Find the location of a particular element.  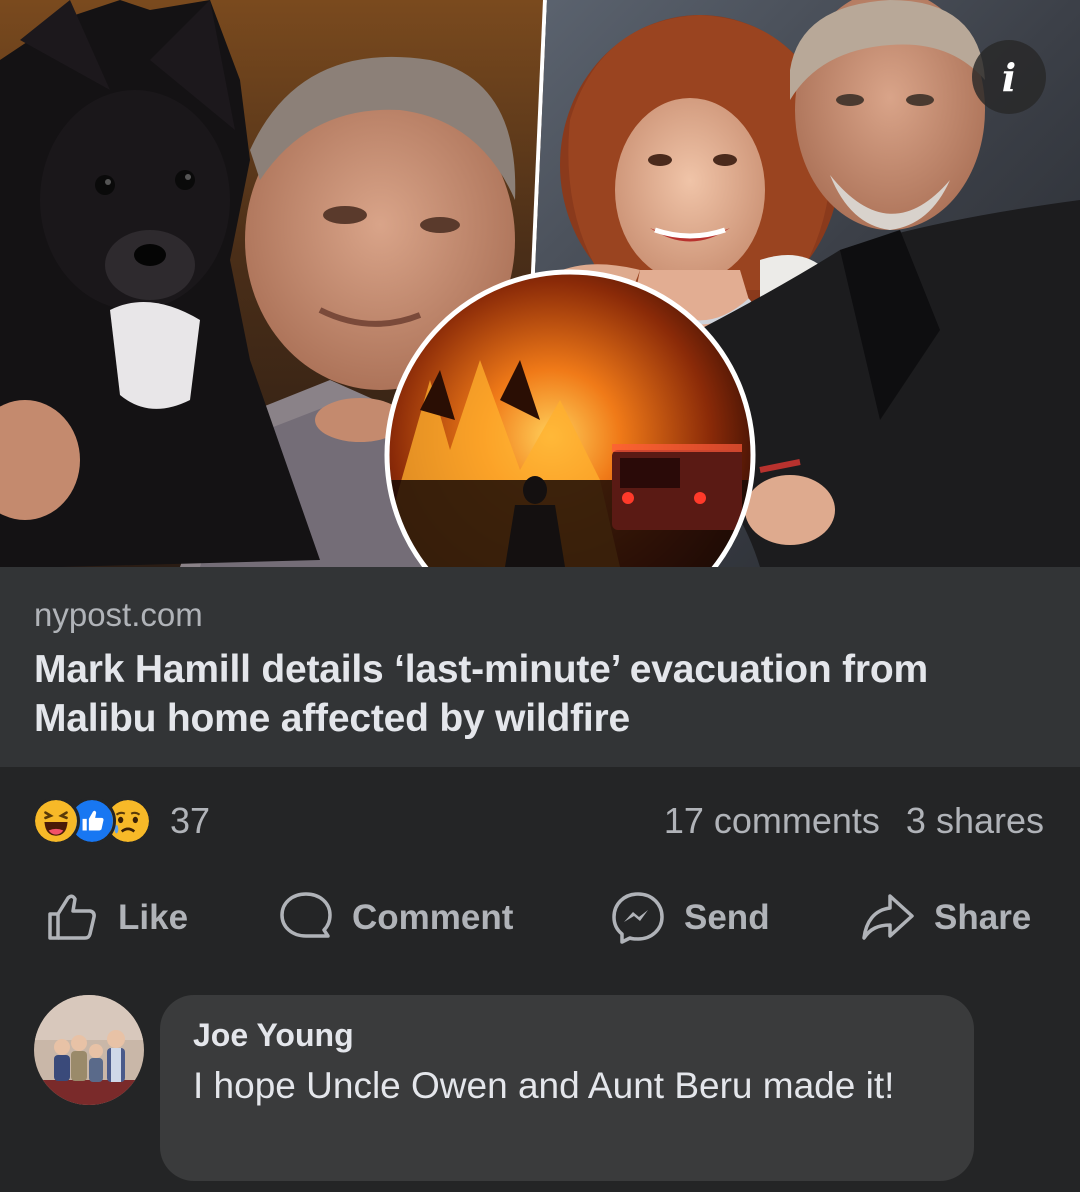

avatar is located at coordinates (89, 1050).